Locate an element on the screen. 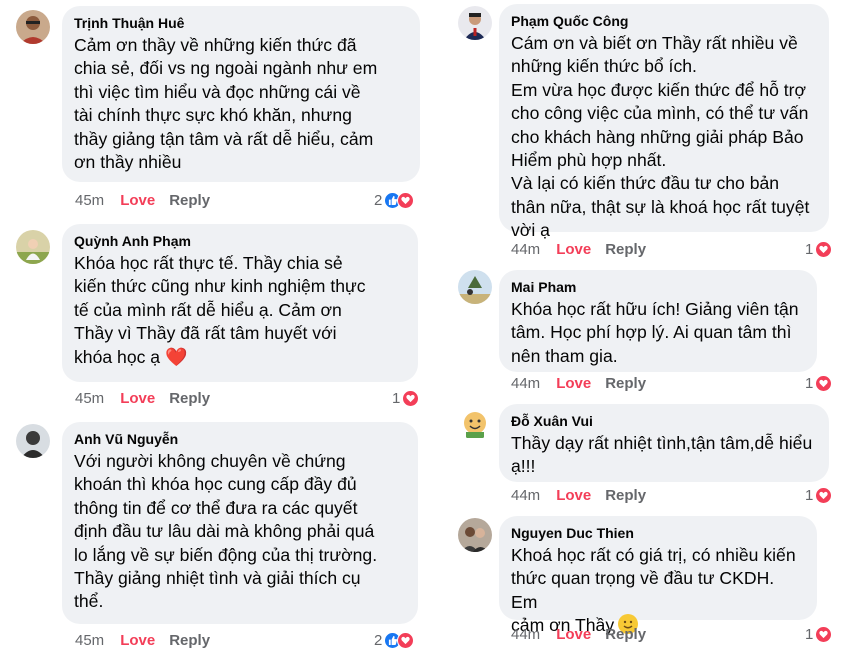 This screenshot has width=850, height=650. commenter-name: Trịnh Thuận Huê is located at coordinates (241, 23).